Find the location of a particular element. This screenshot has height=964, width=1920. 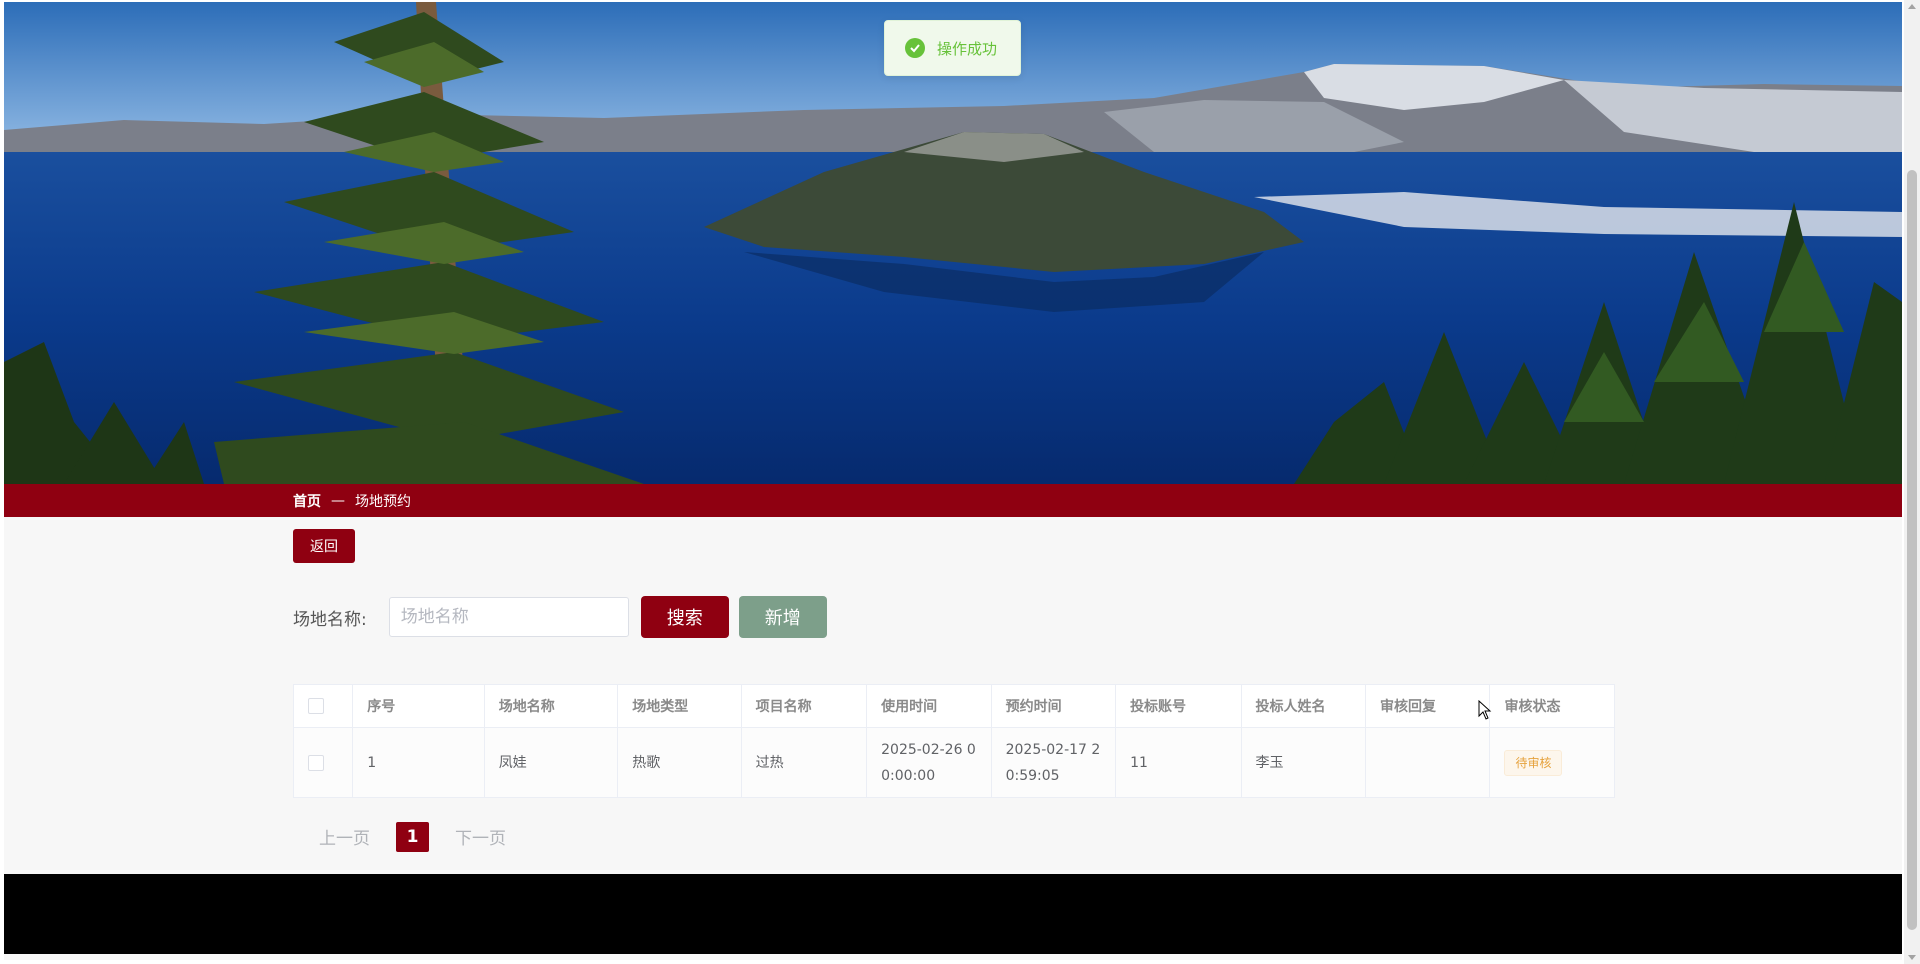

row-select-cell is located at coordinates (323, 762).